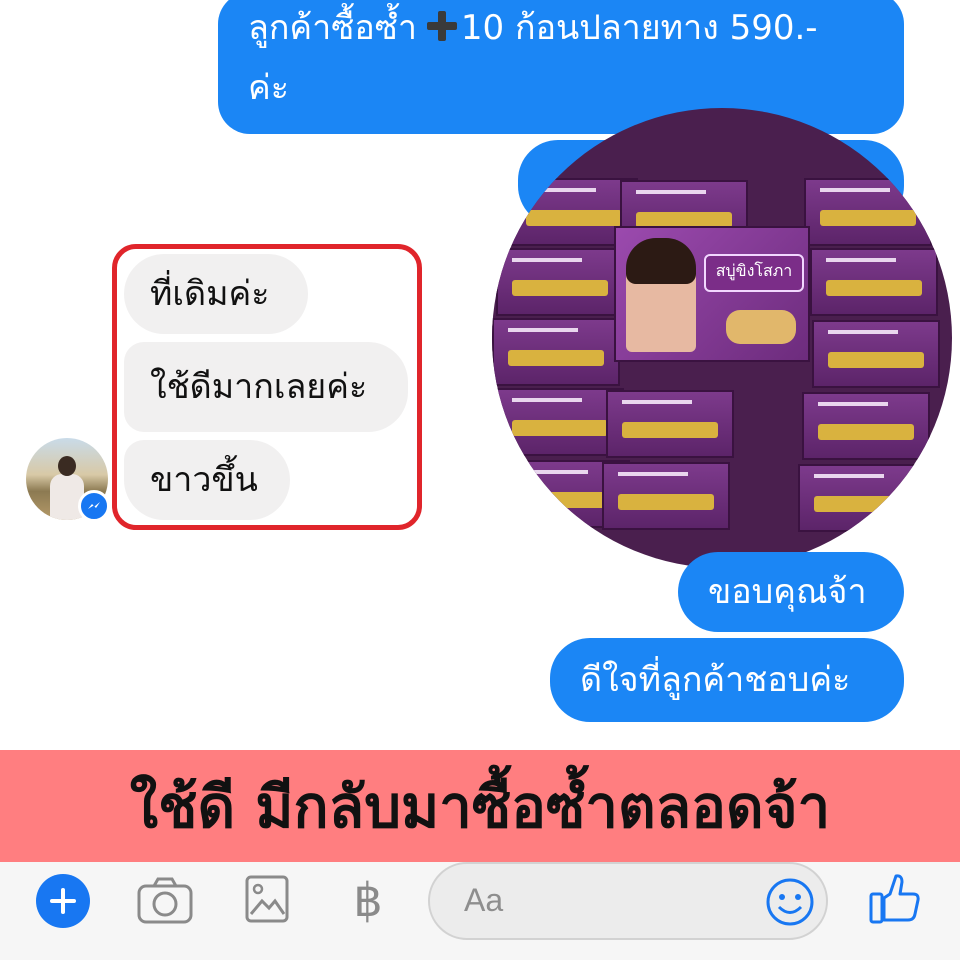 The width and height of the screenshot is (960, 960). Describe the element at coordinates (63, 901) in the screenshot. I see `plus-icon` at that location.